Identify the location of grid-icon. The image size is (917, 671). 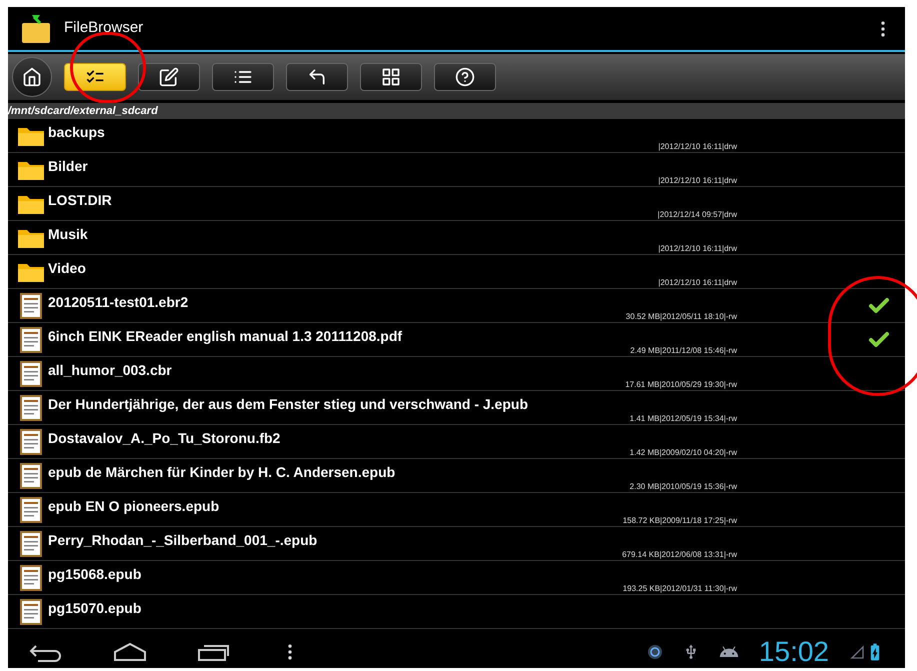
(391, 77).